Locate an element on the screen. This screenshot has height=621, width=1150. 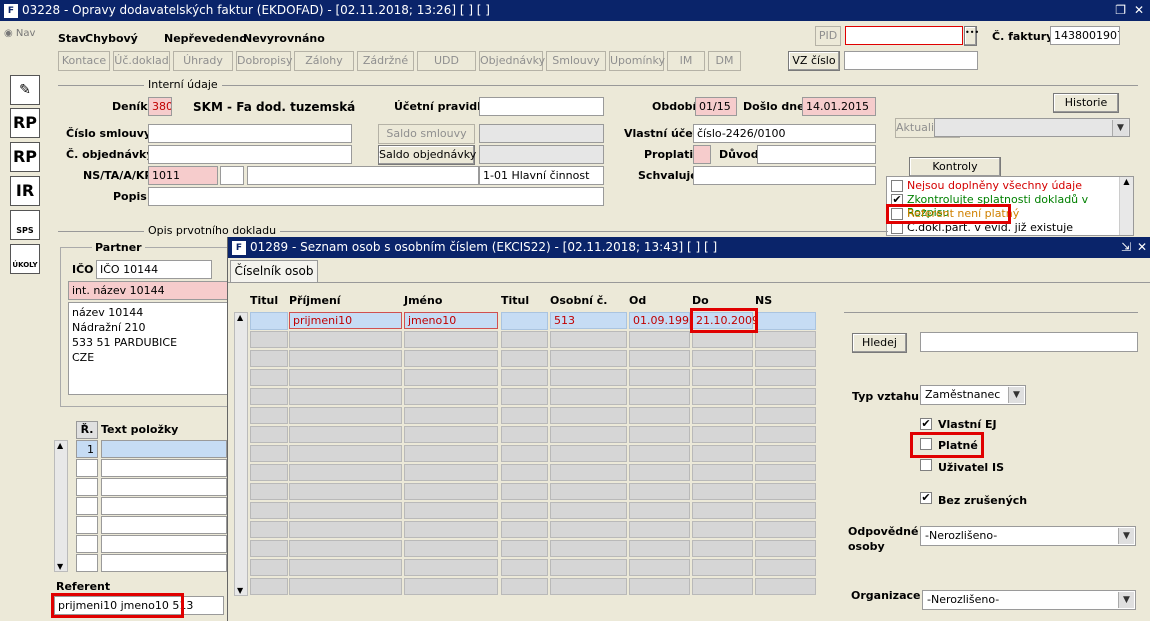
int-nazev-input: int. název 10144 is located at coordinates (148, 290).